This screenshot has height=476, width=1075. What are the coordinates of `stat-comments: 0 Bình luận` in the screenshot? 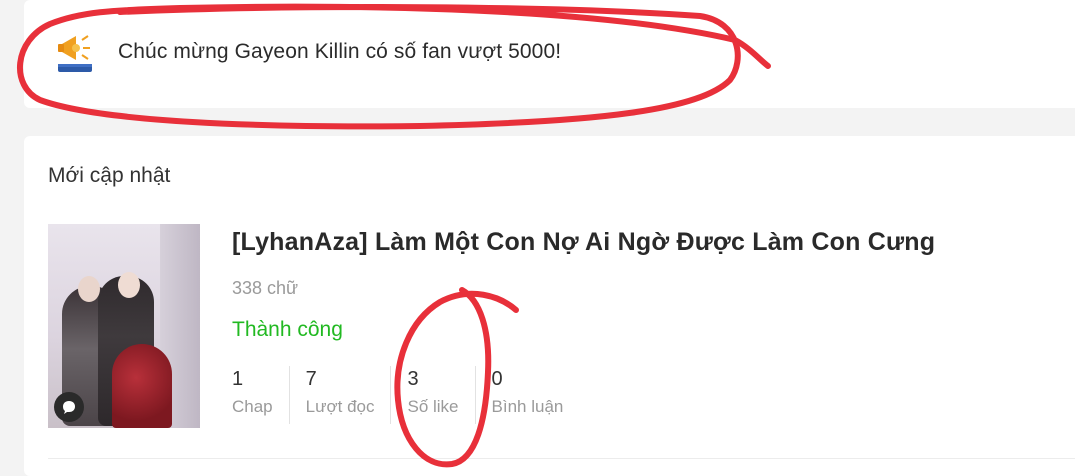 It's located at (536, 395).